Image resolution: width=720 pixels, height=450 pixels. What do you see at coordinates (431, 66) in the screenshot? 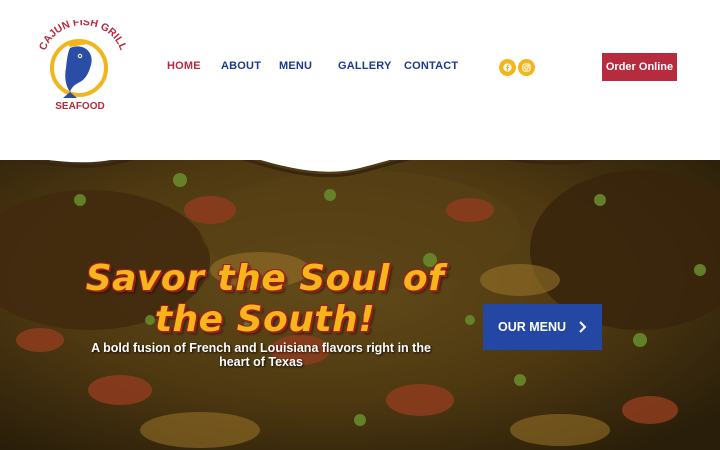
I see `nav-contact: CONTACT` at bounding box center [431, 66].